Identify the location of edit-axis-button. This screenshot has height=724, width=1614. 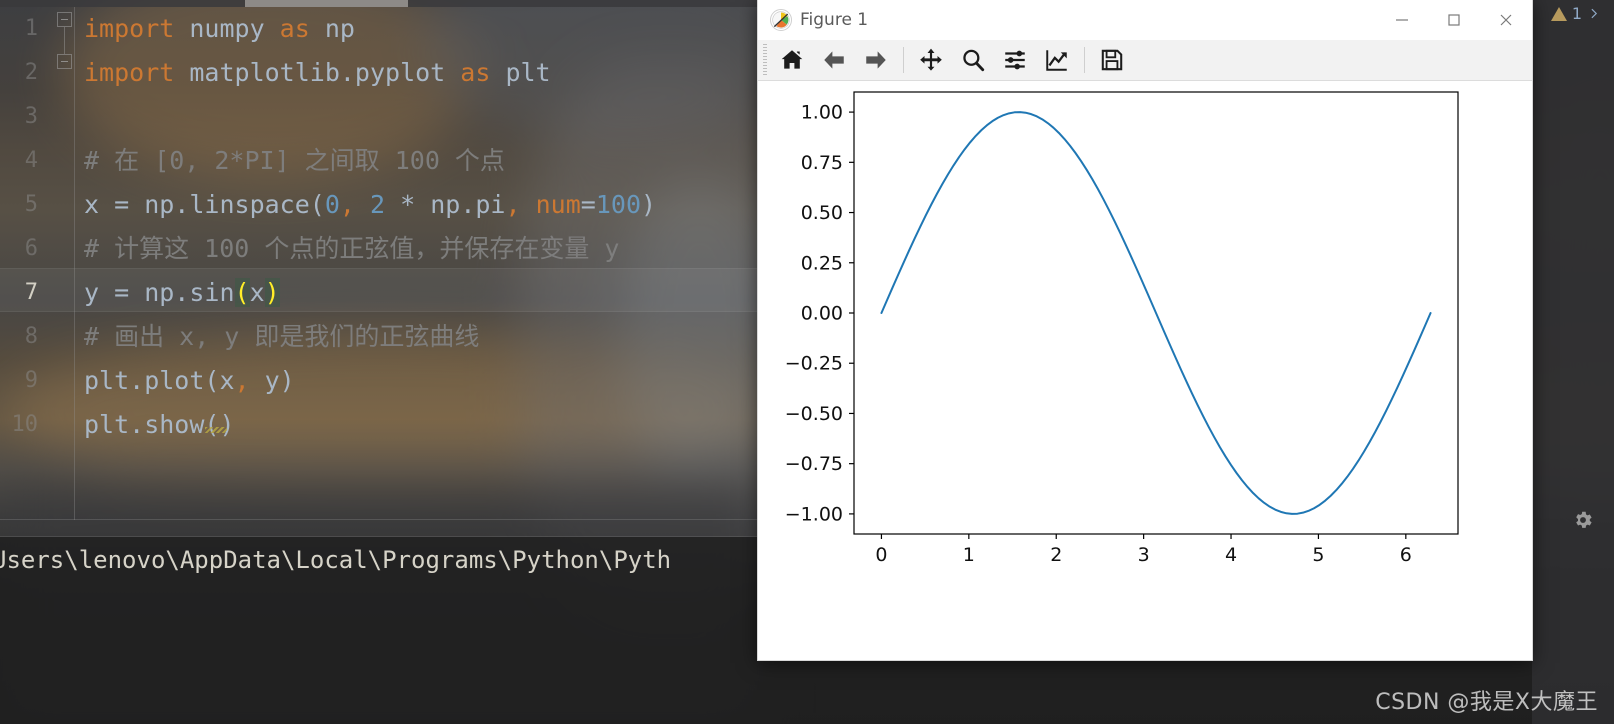
(1057, 60).